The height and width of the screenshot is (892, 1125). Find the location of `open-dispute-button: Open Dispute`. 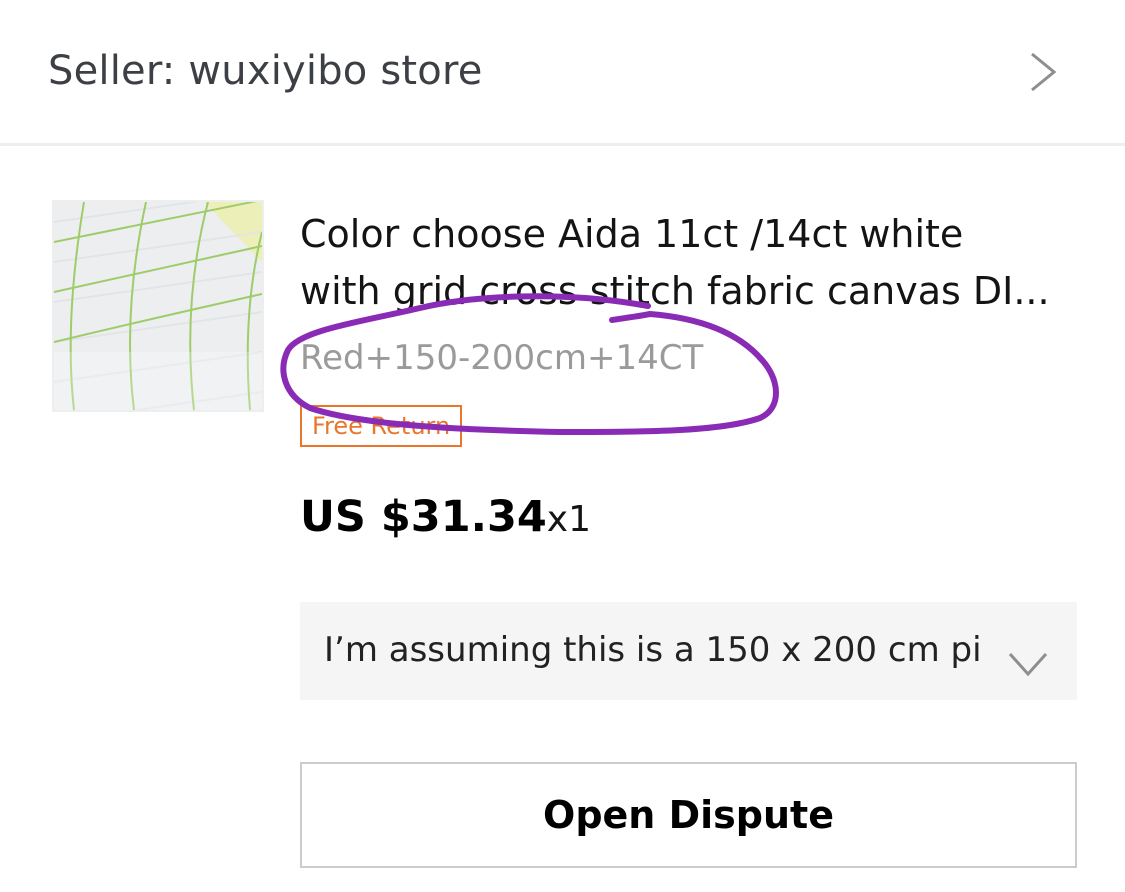

open-dispute-button: Open Dispute is located at coordinates (688, 815).